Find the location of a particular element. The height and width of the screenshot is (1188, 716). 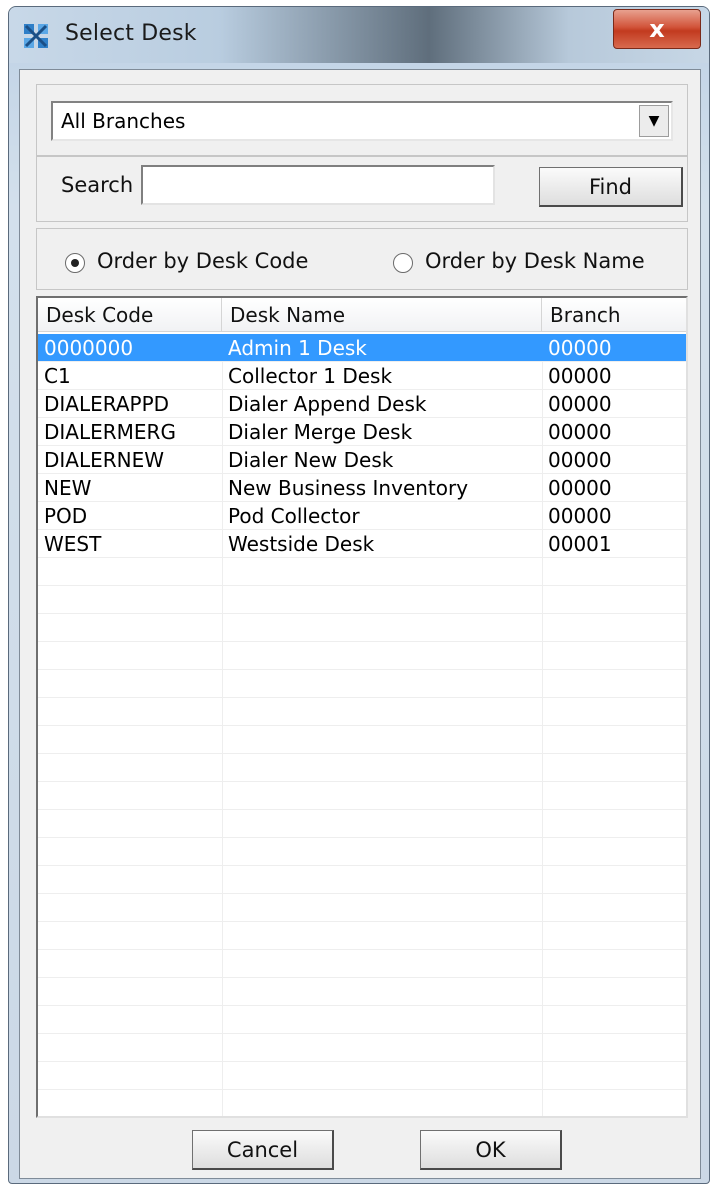

table-row: 0000000 Admin 1 Desk 00000 is located at coordinates (362, 348).